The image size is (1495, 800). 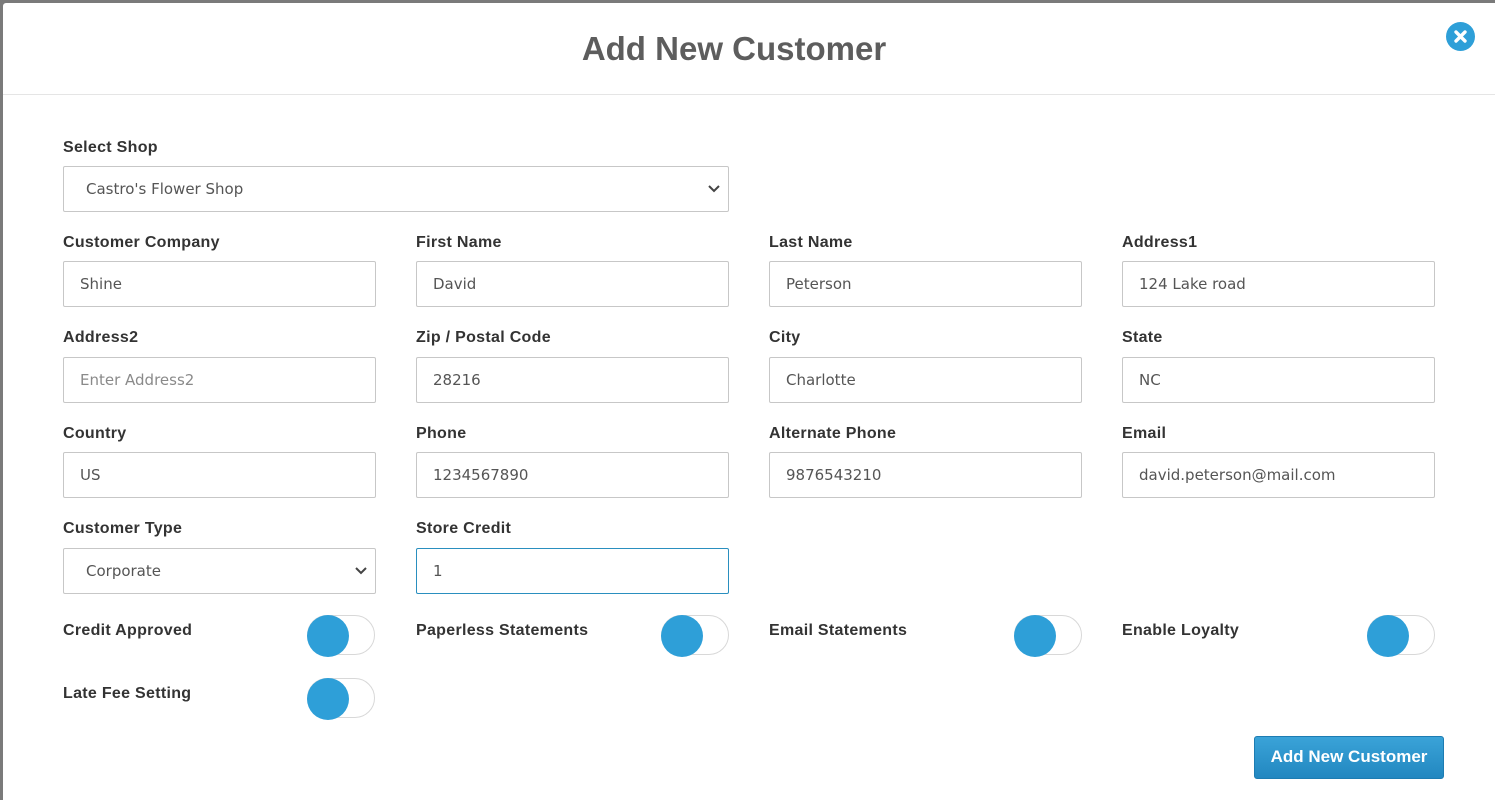 I want to click on customer-type-label: Customer Type, so click(x=123, y=528).